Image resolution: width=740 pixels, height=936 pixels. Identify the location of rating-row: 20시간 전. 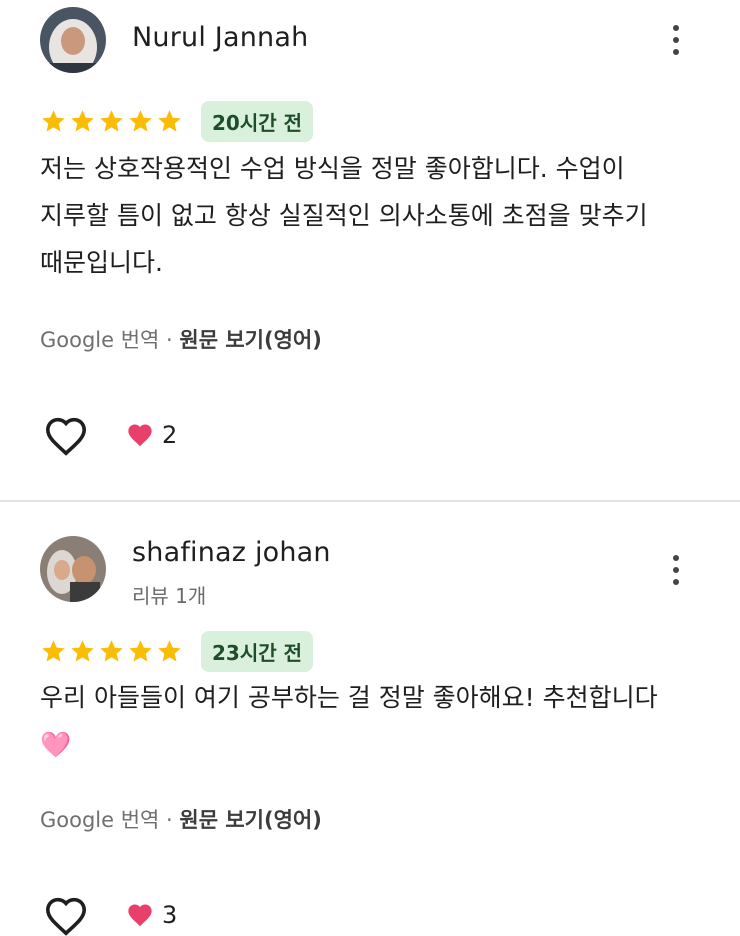
(176, 121).